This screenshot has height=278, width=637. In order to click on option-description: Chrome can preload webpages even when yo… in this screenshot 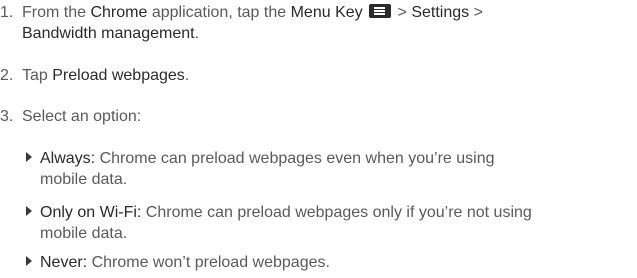, I will do `click(295, 158)`.